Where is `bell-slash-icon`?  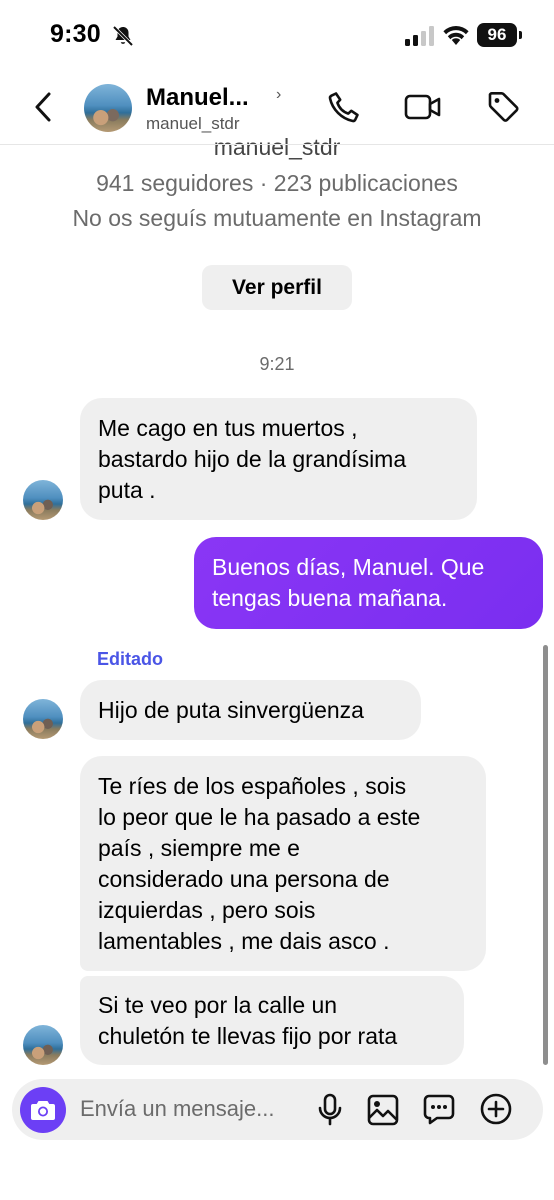
bell-slash-icon is located at coordinates (123, 36).